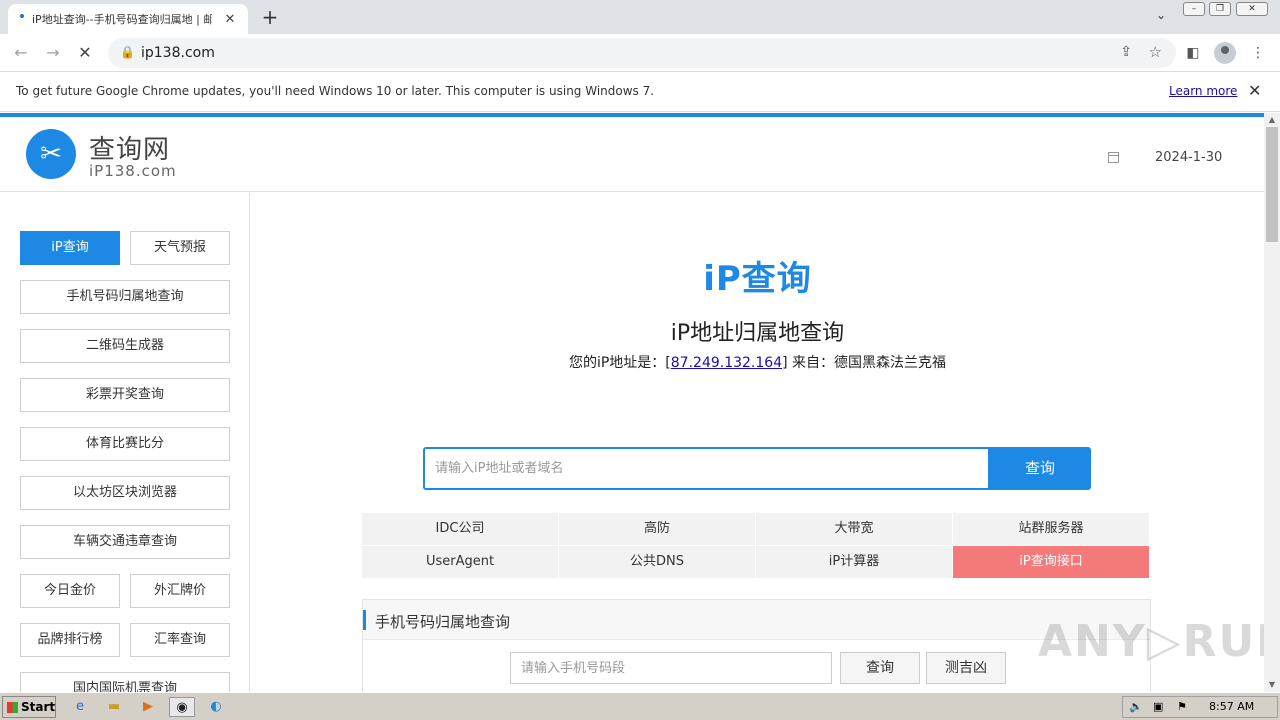 The image size is (1280, 720). I want to click on share-icon: ⇪, so click(1126, 52).